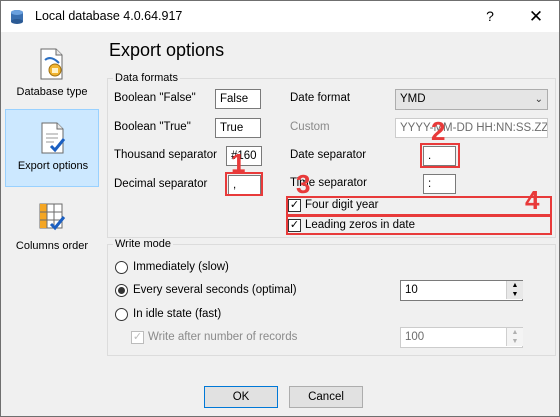 The image size is (560, 417). Describe the element at coordinates (320, 98) in the screenshot. I see `date-format-label: Date format` at that location.